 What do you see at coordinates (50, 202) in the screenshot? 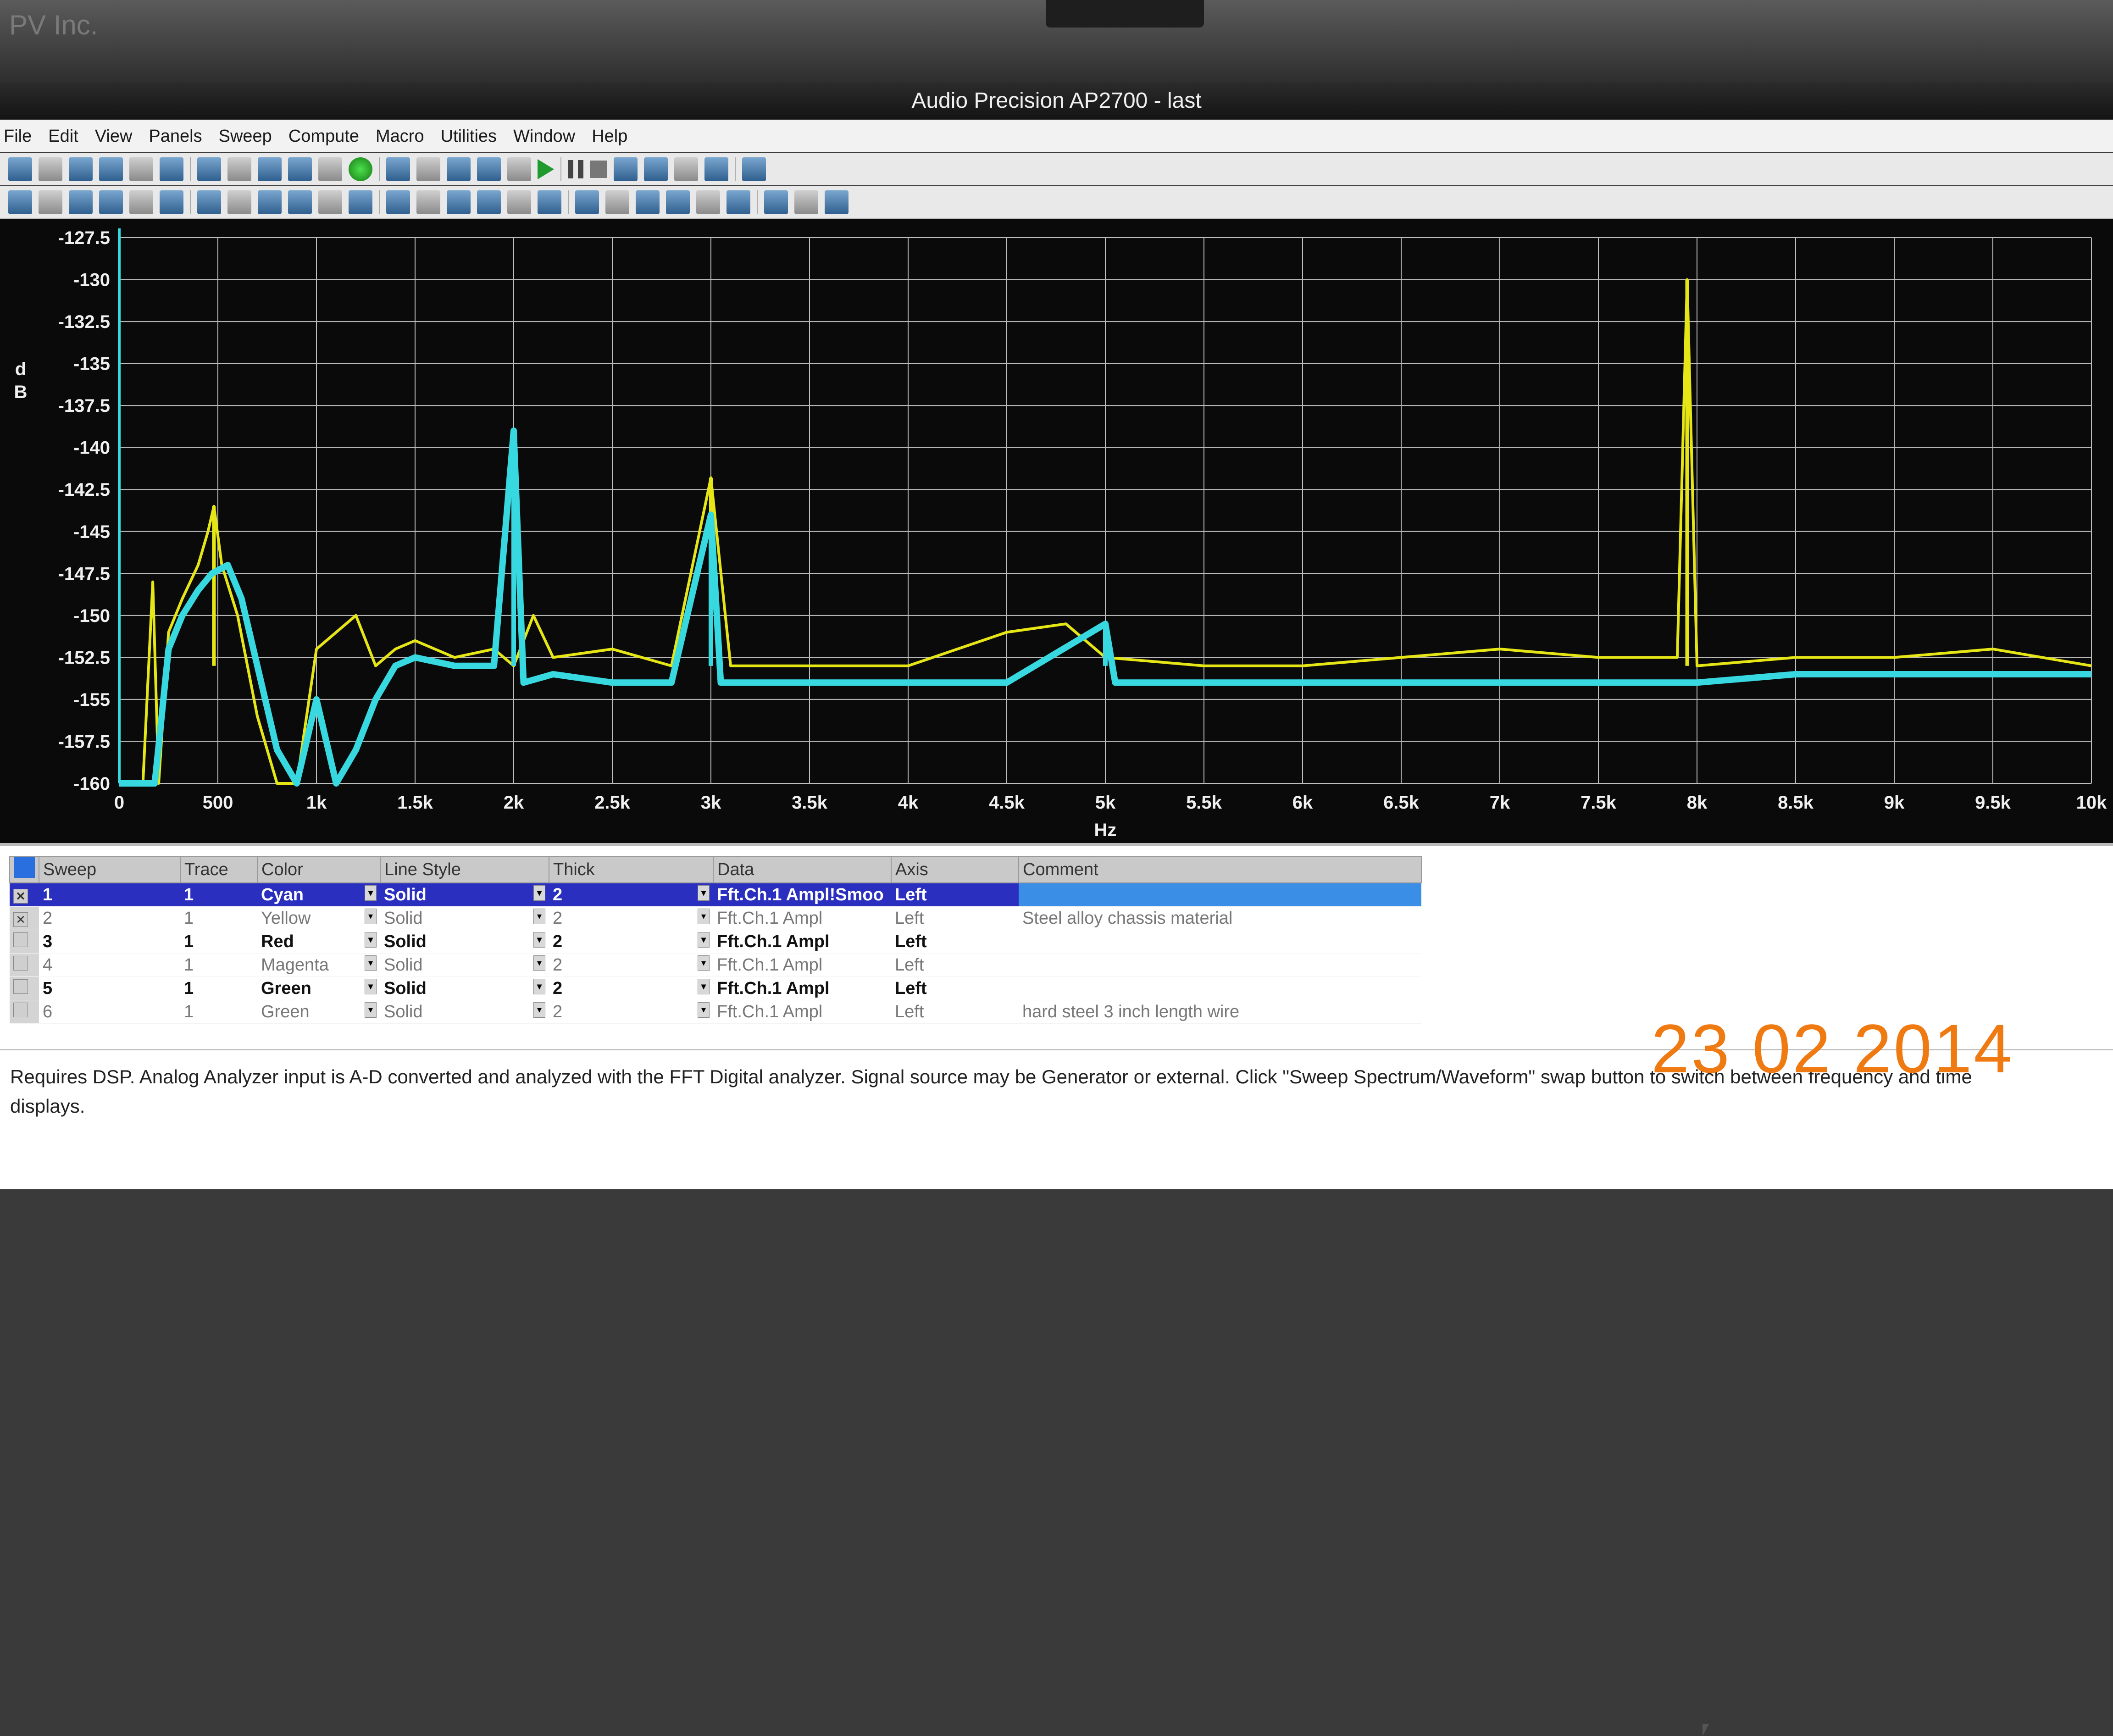
I see `generator-icon` at bounding box center [50, 202].